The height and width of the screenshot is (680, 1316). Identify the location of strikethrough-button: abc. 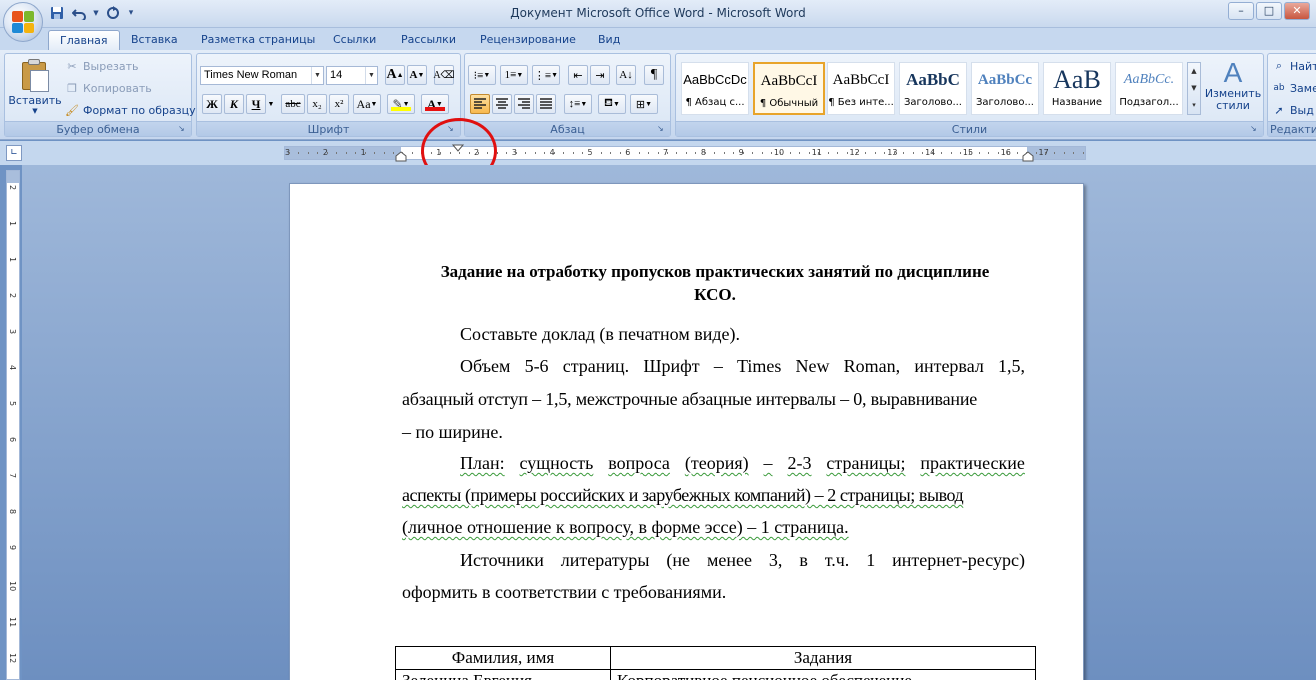
(293, 104).